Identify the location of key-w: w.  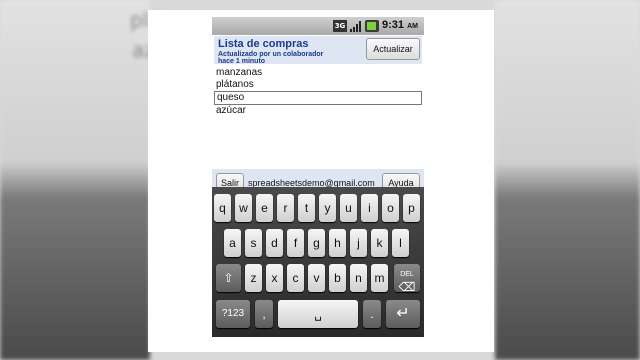
(243, 208).